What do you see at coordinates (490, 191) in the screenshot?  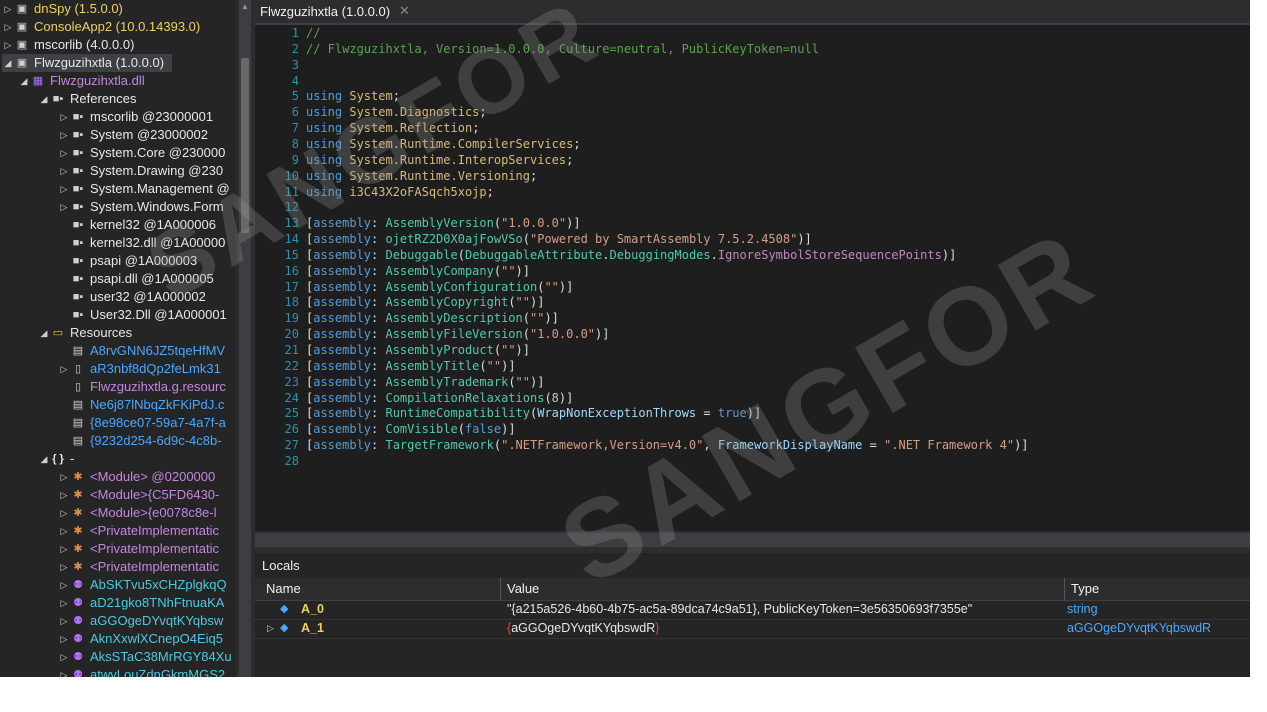 I see `code-token-plain: ;` at bounding box center [490, 191].